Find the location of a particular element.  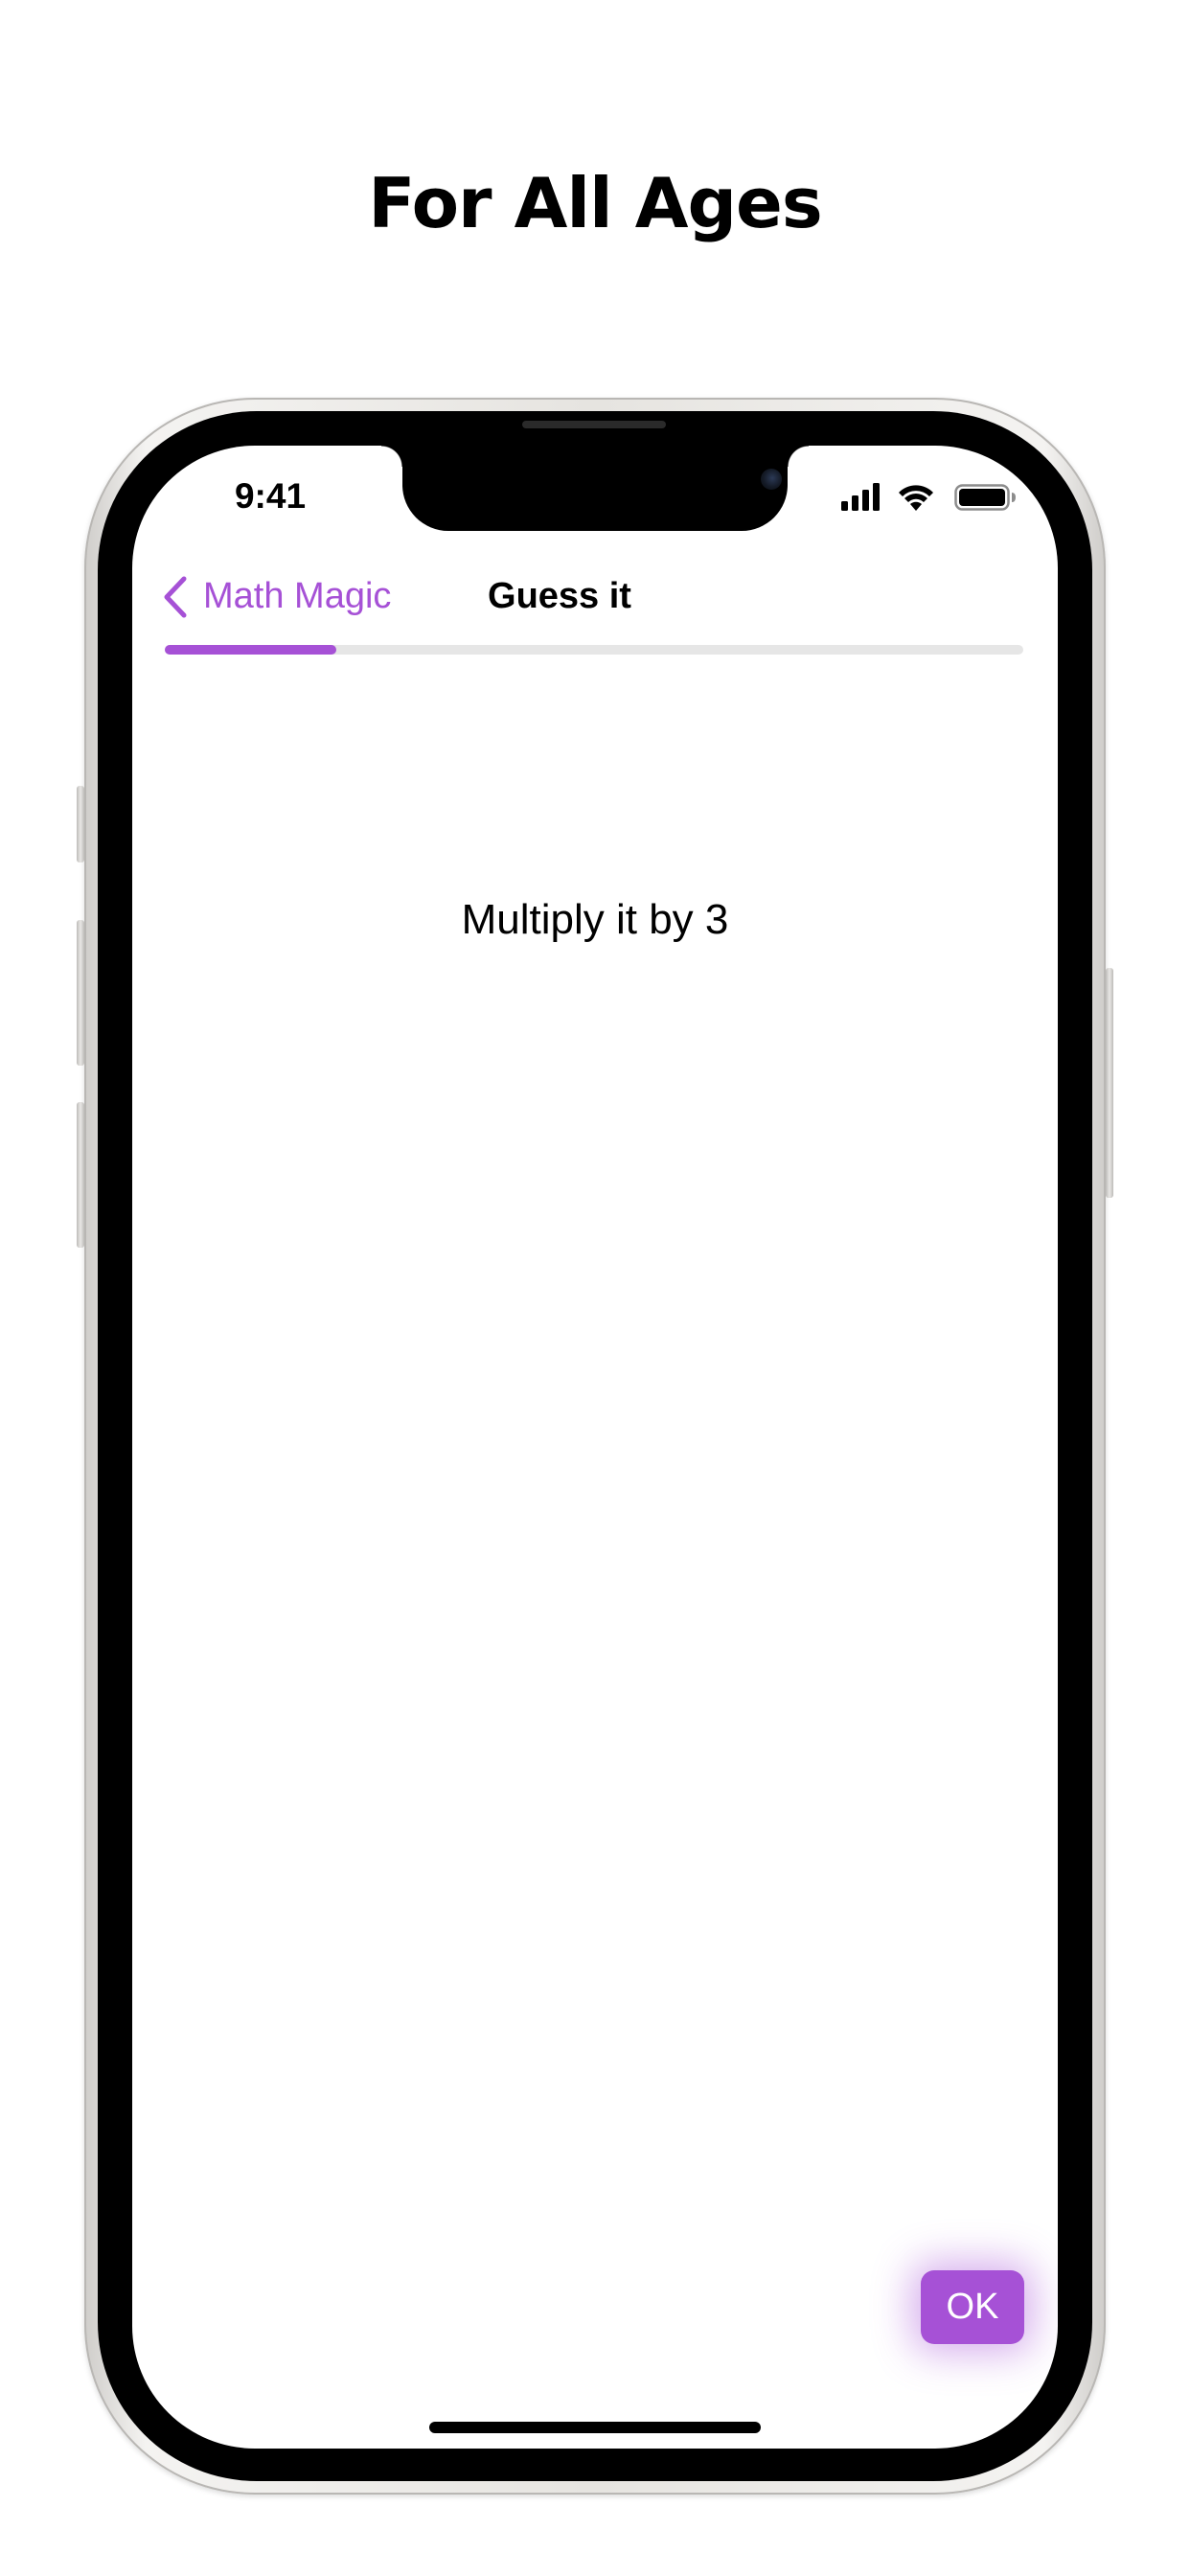

back-button: Math Magic is located at coordinates (297, 596).